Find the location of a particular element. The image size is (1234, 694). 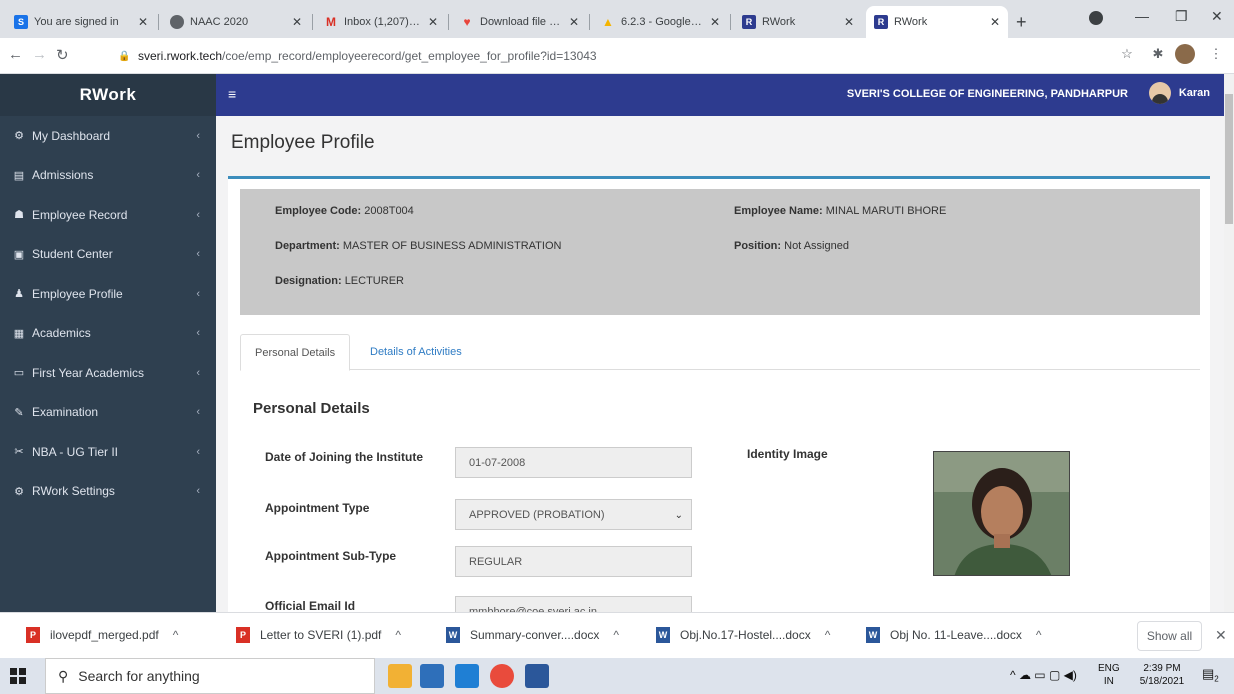

student-icon: ▣ is located at coordinates (19, 254).